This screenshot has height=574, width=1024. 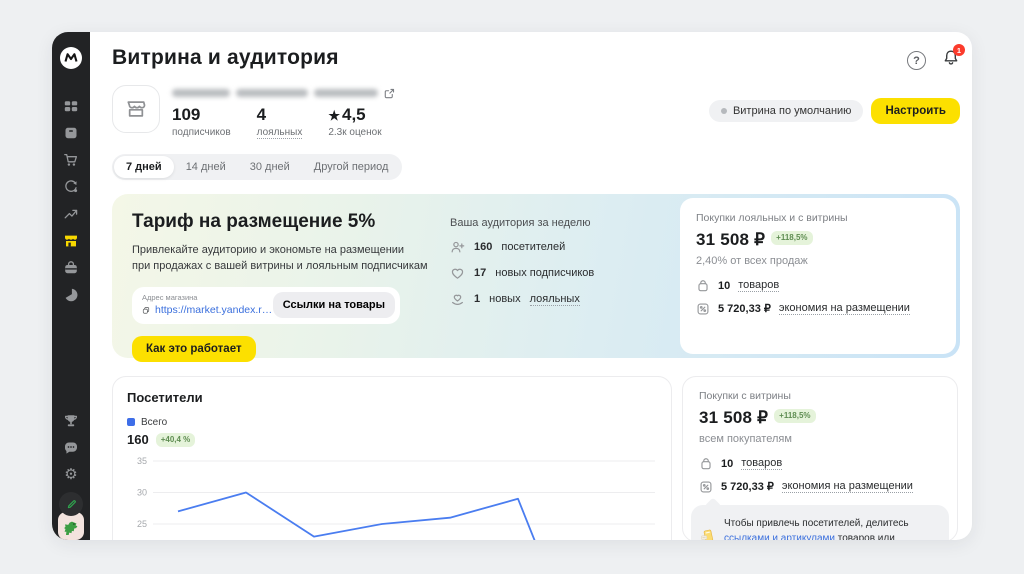 I want to click on visitors-title: Посетители, so click(x=165, y=397).